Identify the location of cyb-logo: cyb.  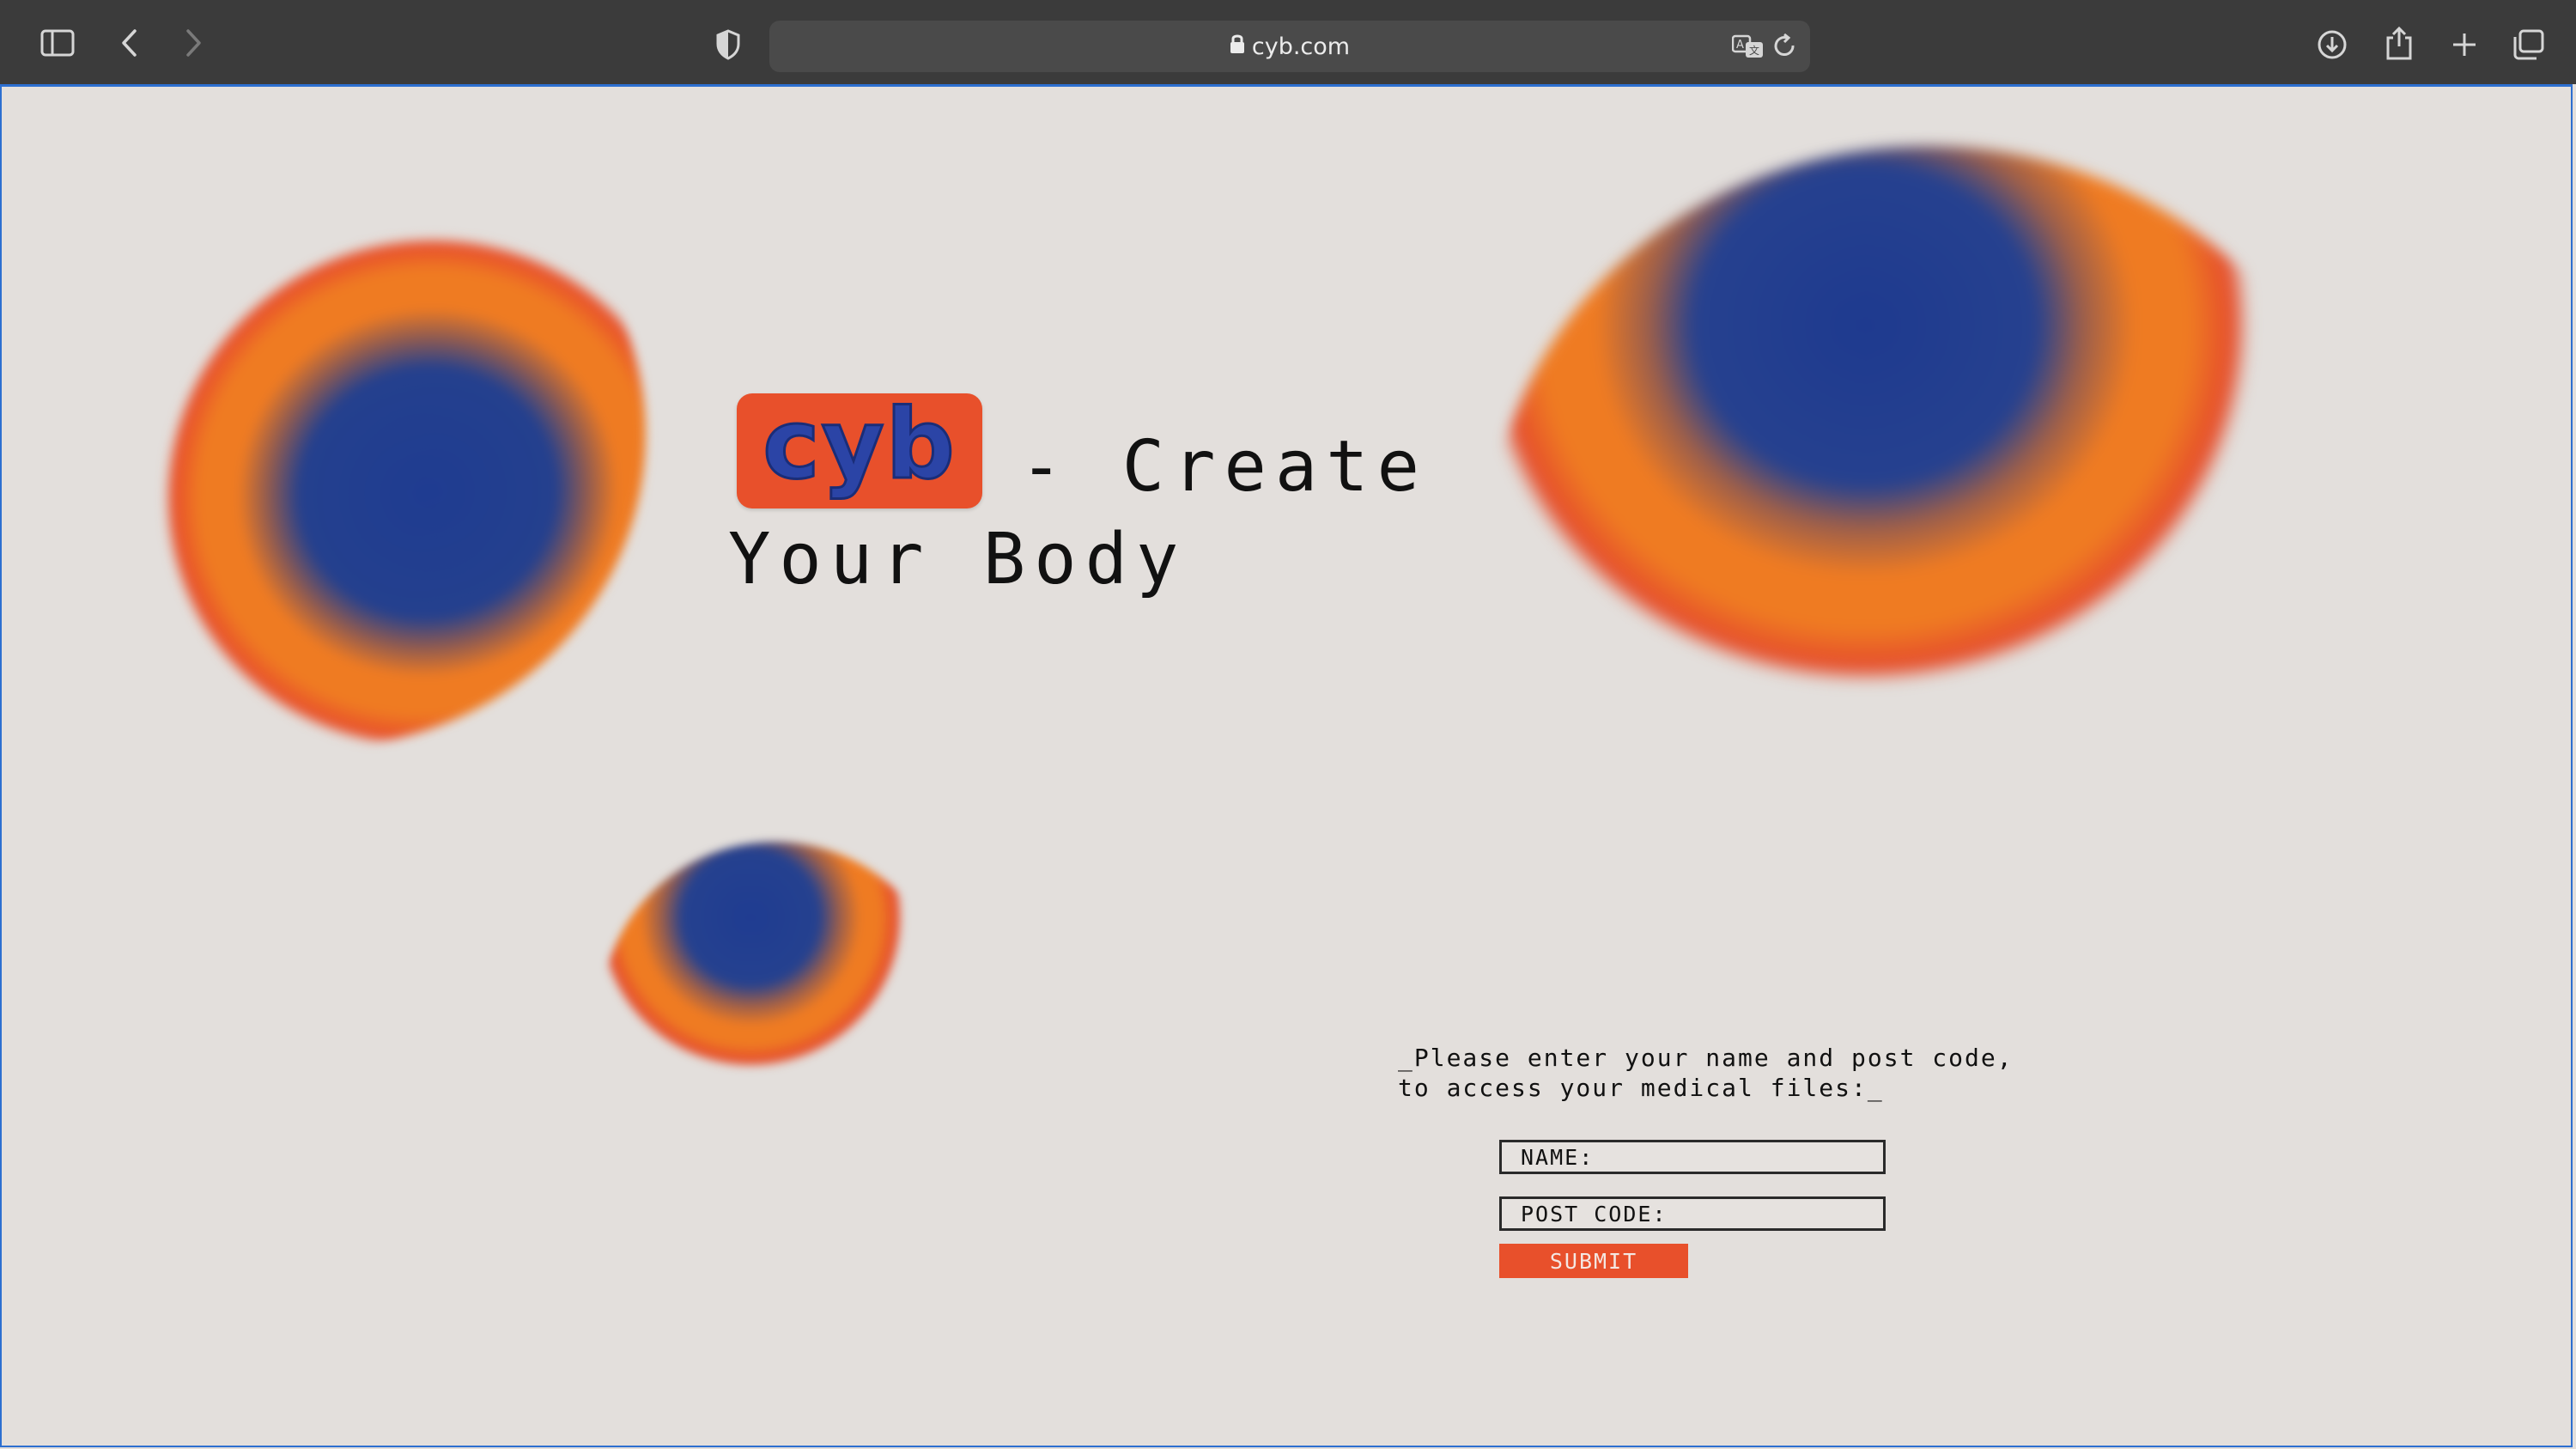
(859, 450).